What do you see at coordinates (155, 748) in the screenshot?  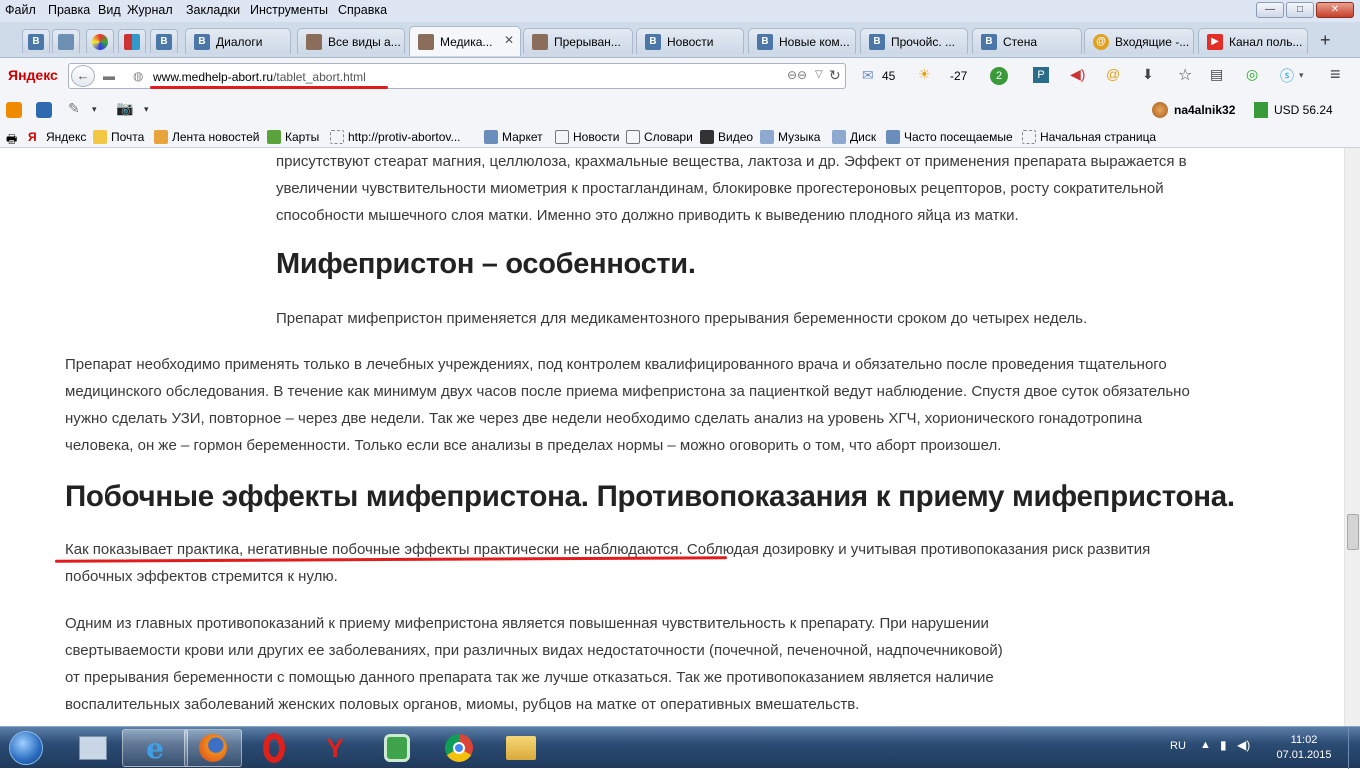 I see `taskbar-internet-explorer: e` at bounding box center [155, 748].